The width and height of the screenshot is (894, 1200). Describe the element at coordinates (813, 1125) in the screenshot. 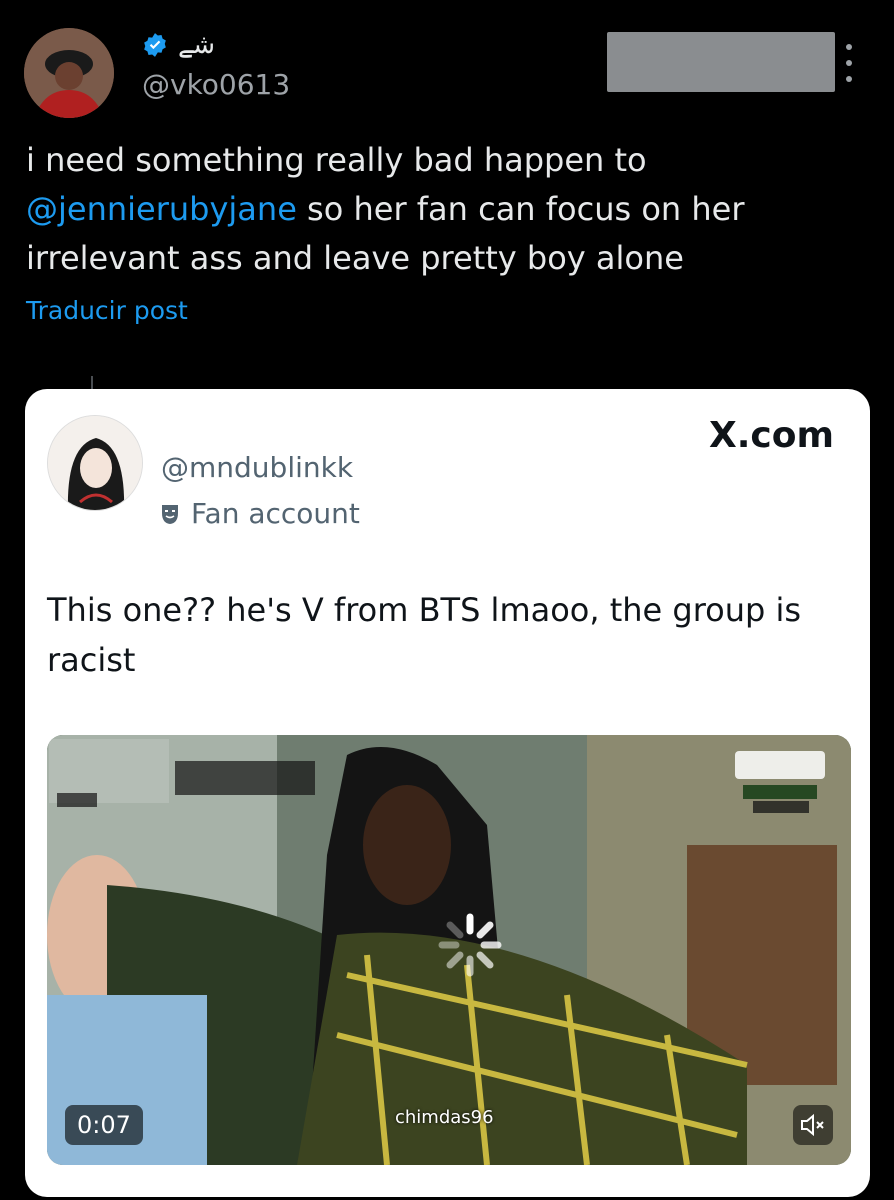

I see `mute-icon` at that location.